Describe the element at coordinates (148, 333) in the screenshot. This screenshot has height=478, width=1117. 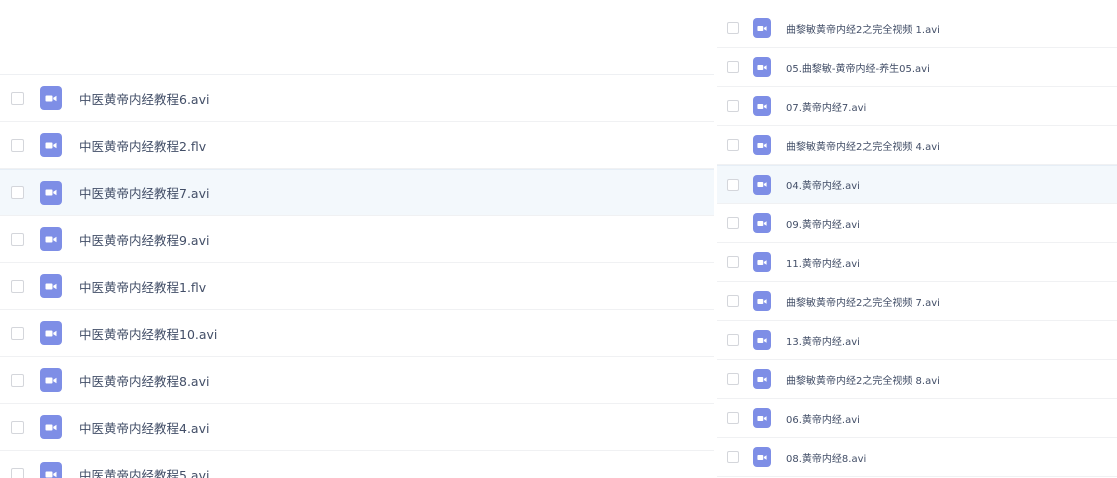
I see `file-name-link: 中医黄帝内经教程10.avi` at that location.